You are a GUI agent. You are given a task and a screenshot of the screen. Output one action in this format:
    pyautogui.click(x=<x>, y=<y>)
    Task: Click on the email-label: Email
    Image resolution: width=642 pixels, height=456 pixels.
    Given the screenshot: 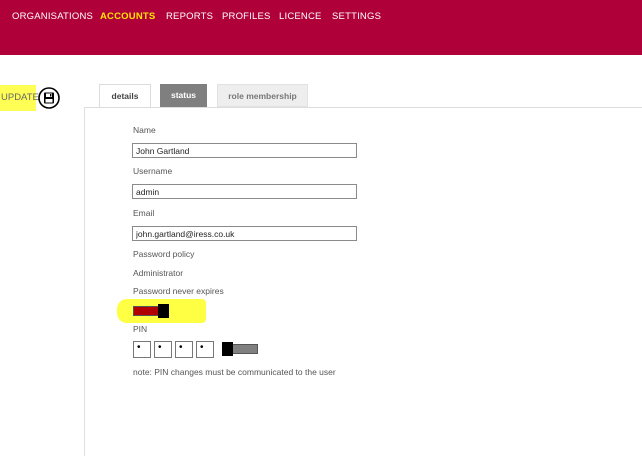 What is the action you would take?
    pyautogui.click(x=144, y=213)
    